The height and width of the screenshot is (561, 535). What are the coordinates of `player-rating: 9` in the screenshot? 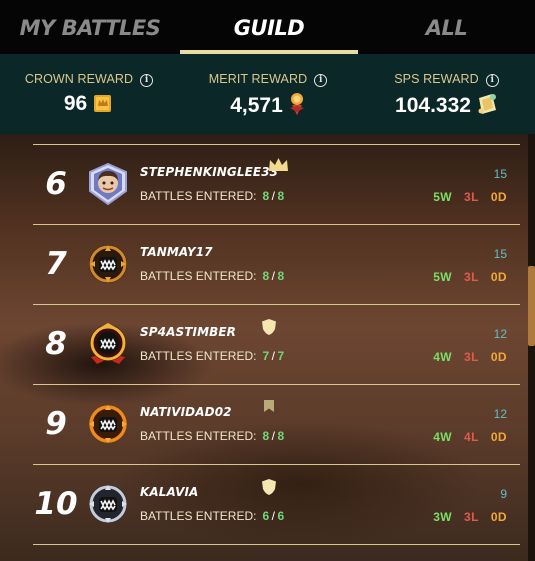 It's located at (503, 494).